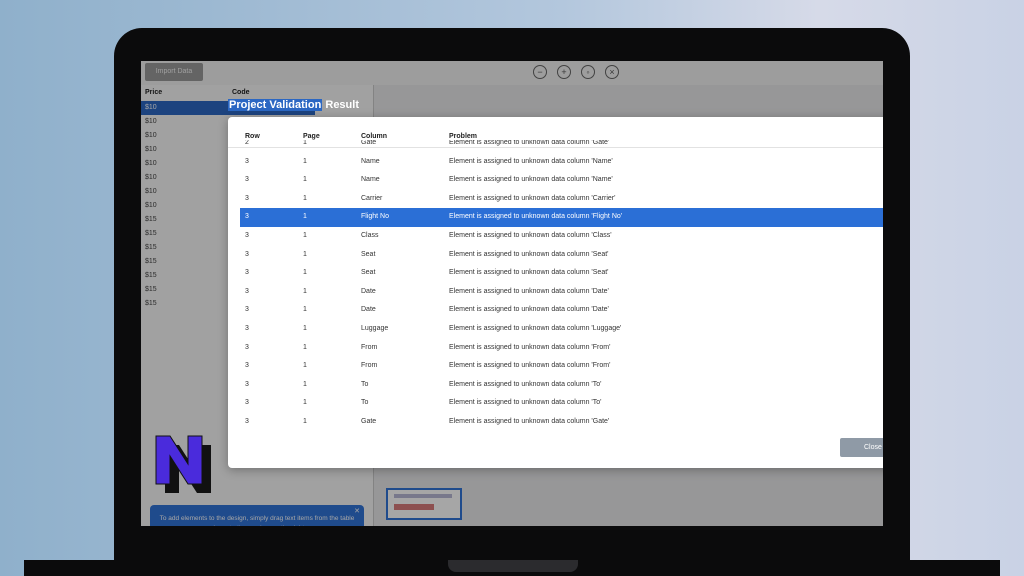 This screenshot has height=576, width=1024. What do you see at coordinates (311, 136) in the screenshot?
I see `page-column-header: Page` at bounding box center [311, 136].